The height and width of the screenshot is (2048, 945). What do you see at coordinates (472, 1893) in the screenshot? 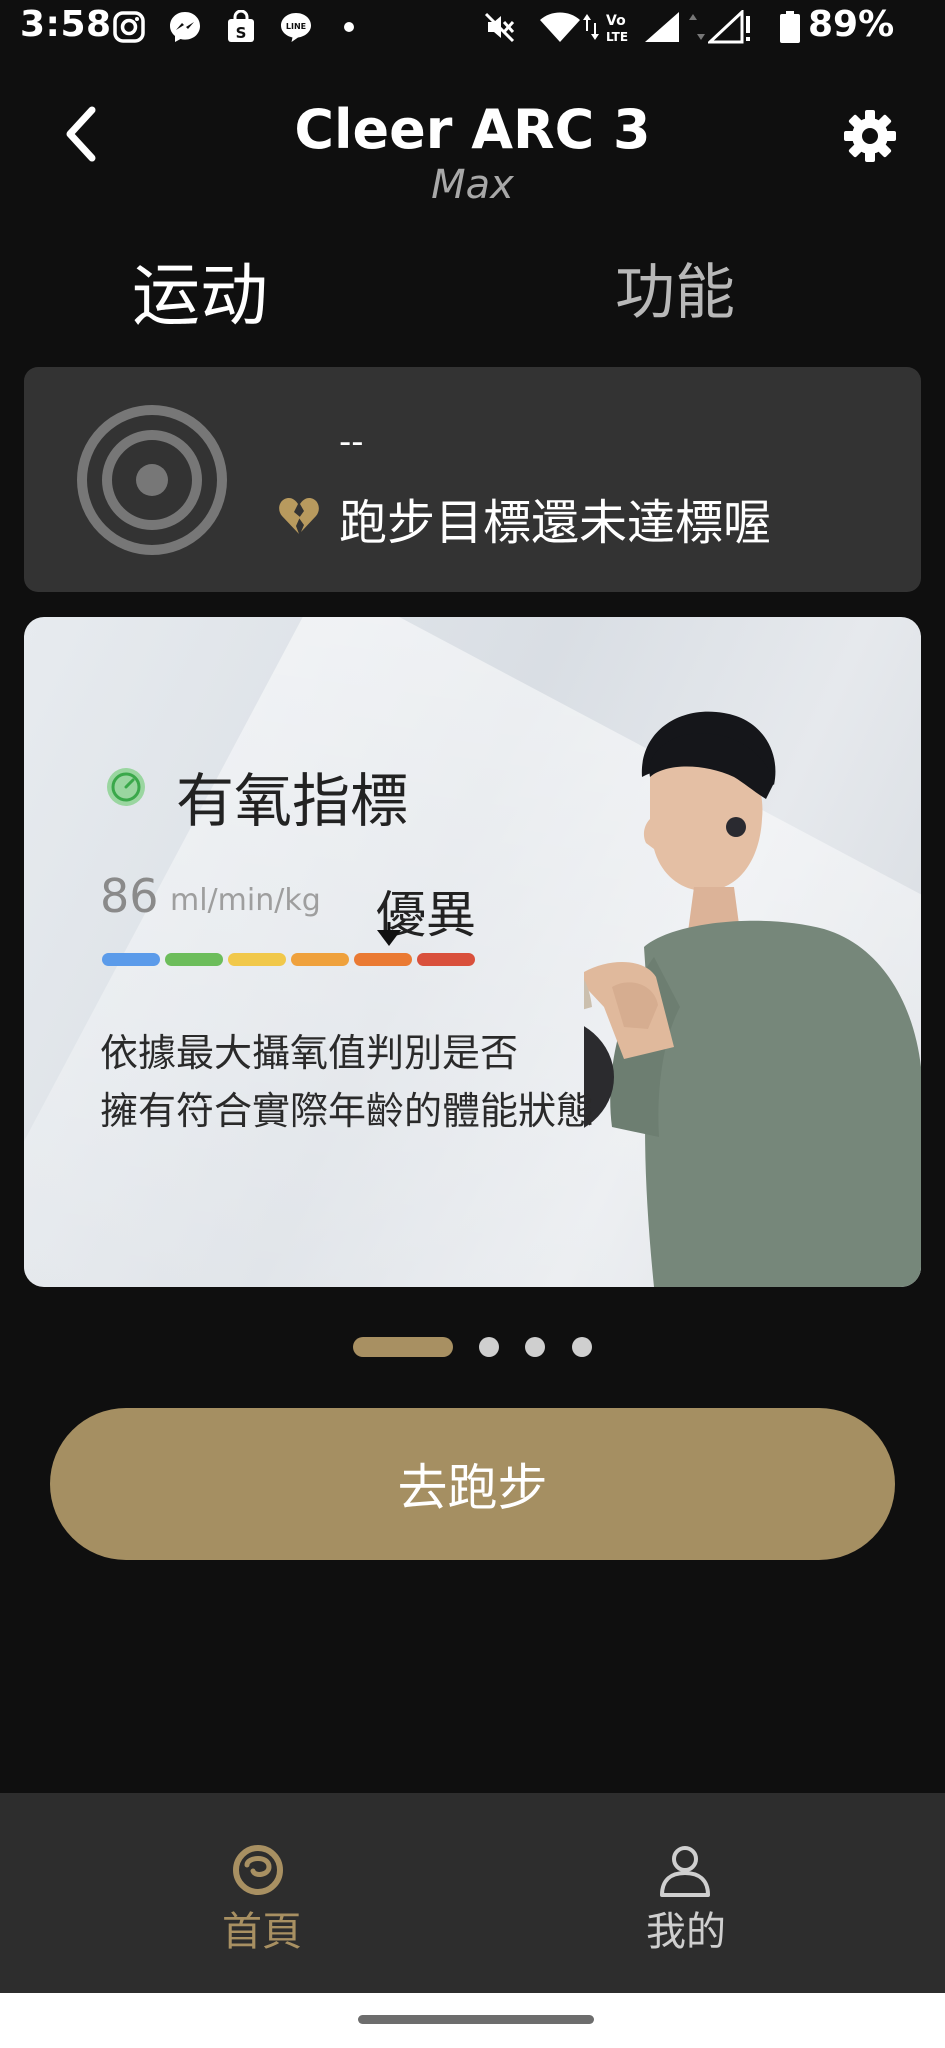
I see `bottom-nav: 首頁 我的` at bounding box center [472, 1893].